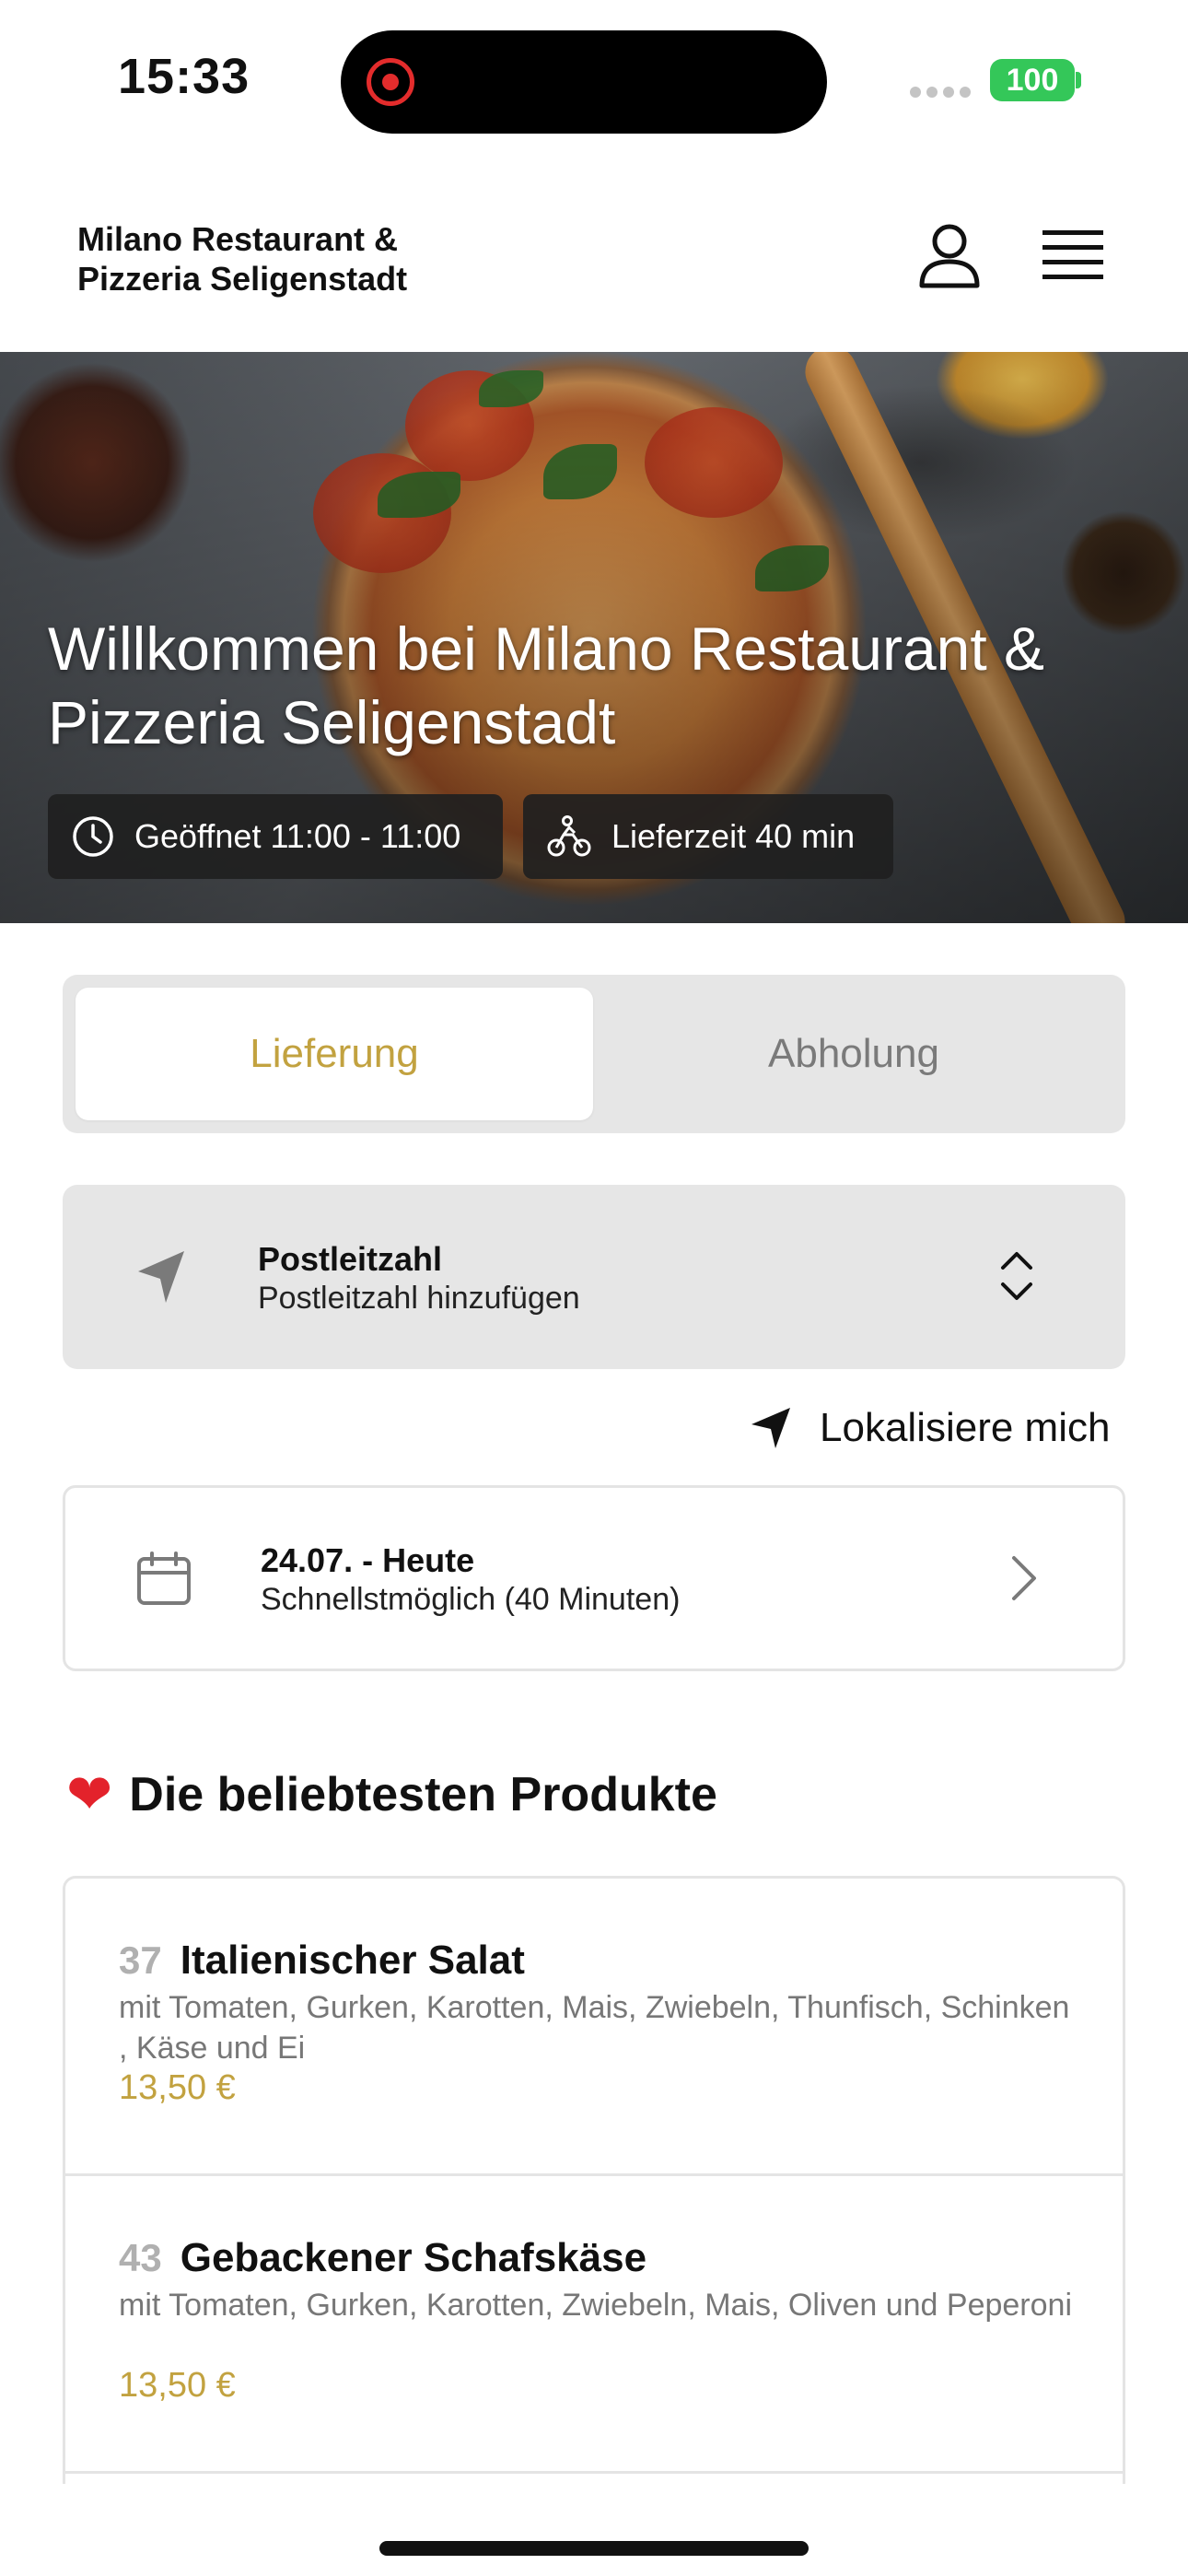 The image size is (1188, 2576). Describe the element at coordinates (1078, 80) in the screenshot. I see `battery-tip` at that location.